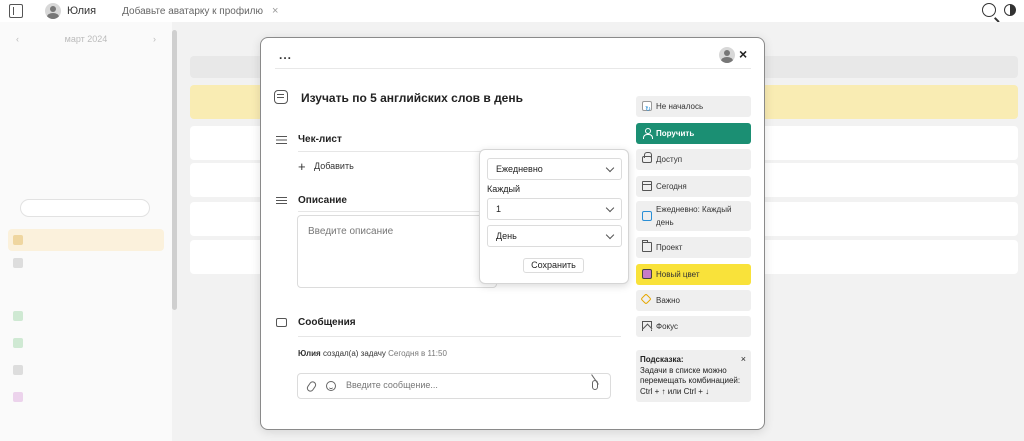 The height and width of the screenshot is (441, 1024). Describe the element at coordinates (309, 353) in the screenshot. I see `log-user: Юлия` at that location.